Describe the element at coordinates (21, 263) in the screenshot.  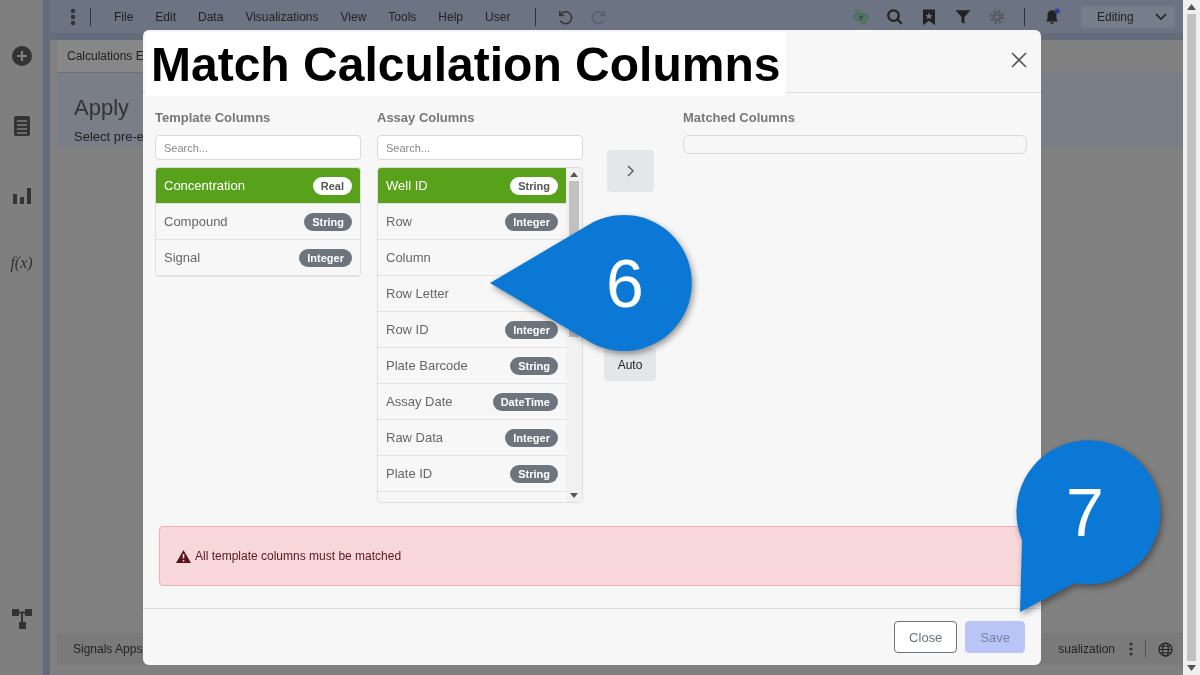
I see `function-icon: f(x)` at that location.